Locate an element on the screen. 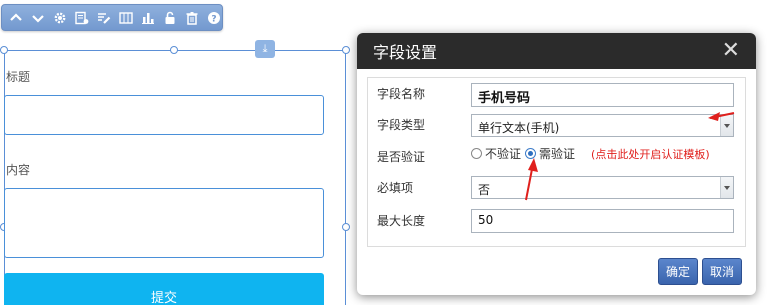  close-icon: ✕ is located at coordinates (731, 51).